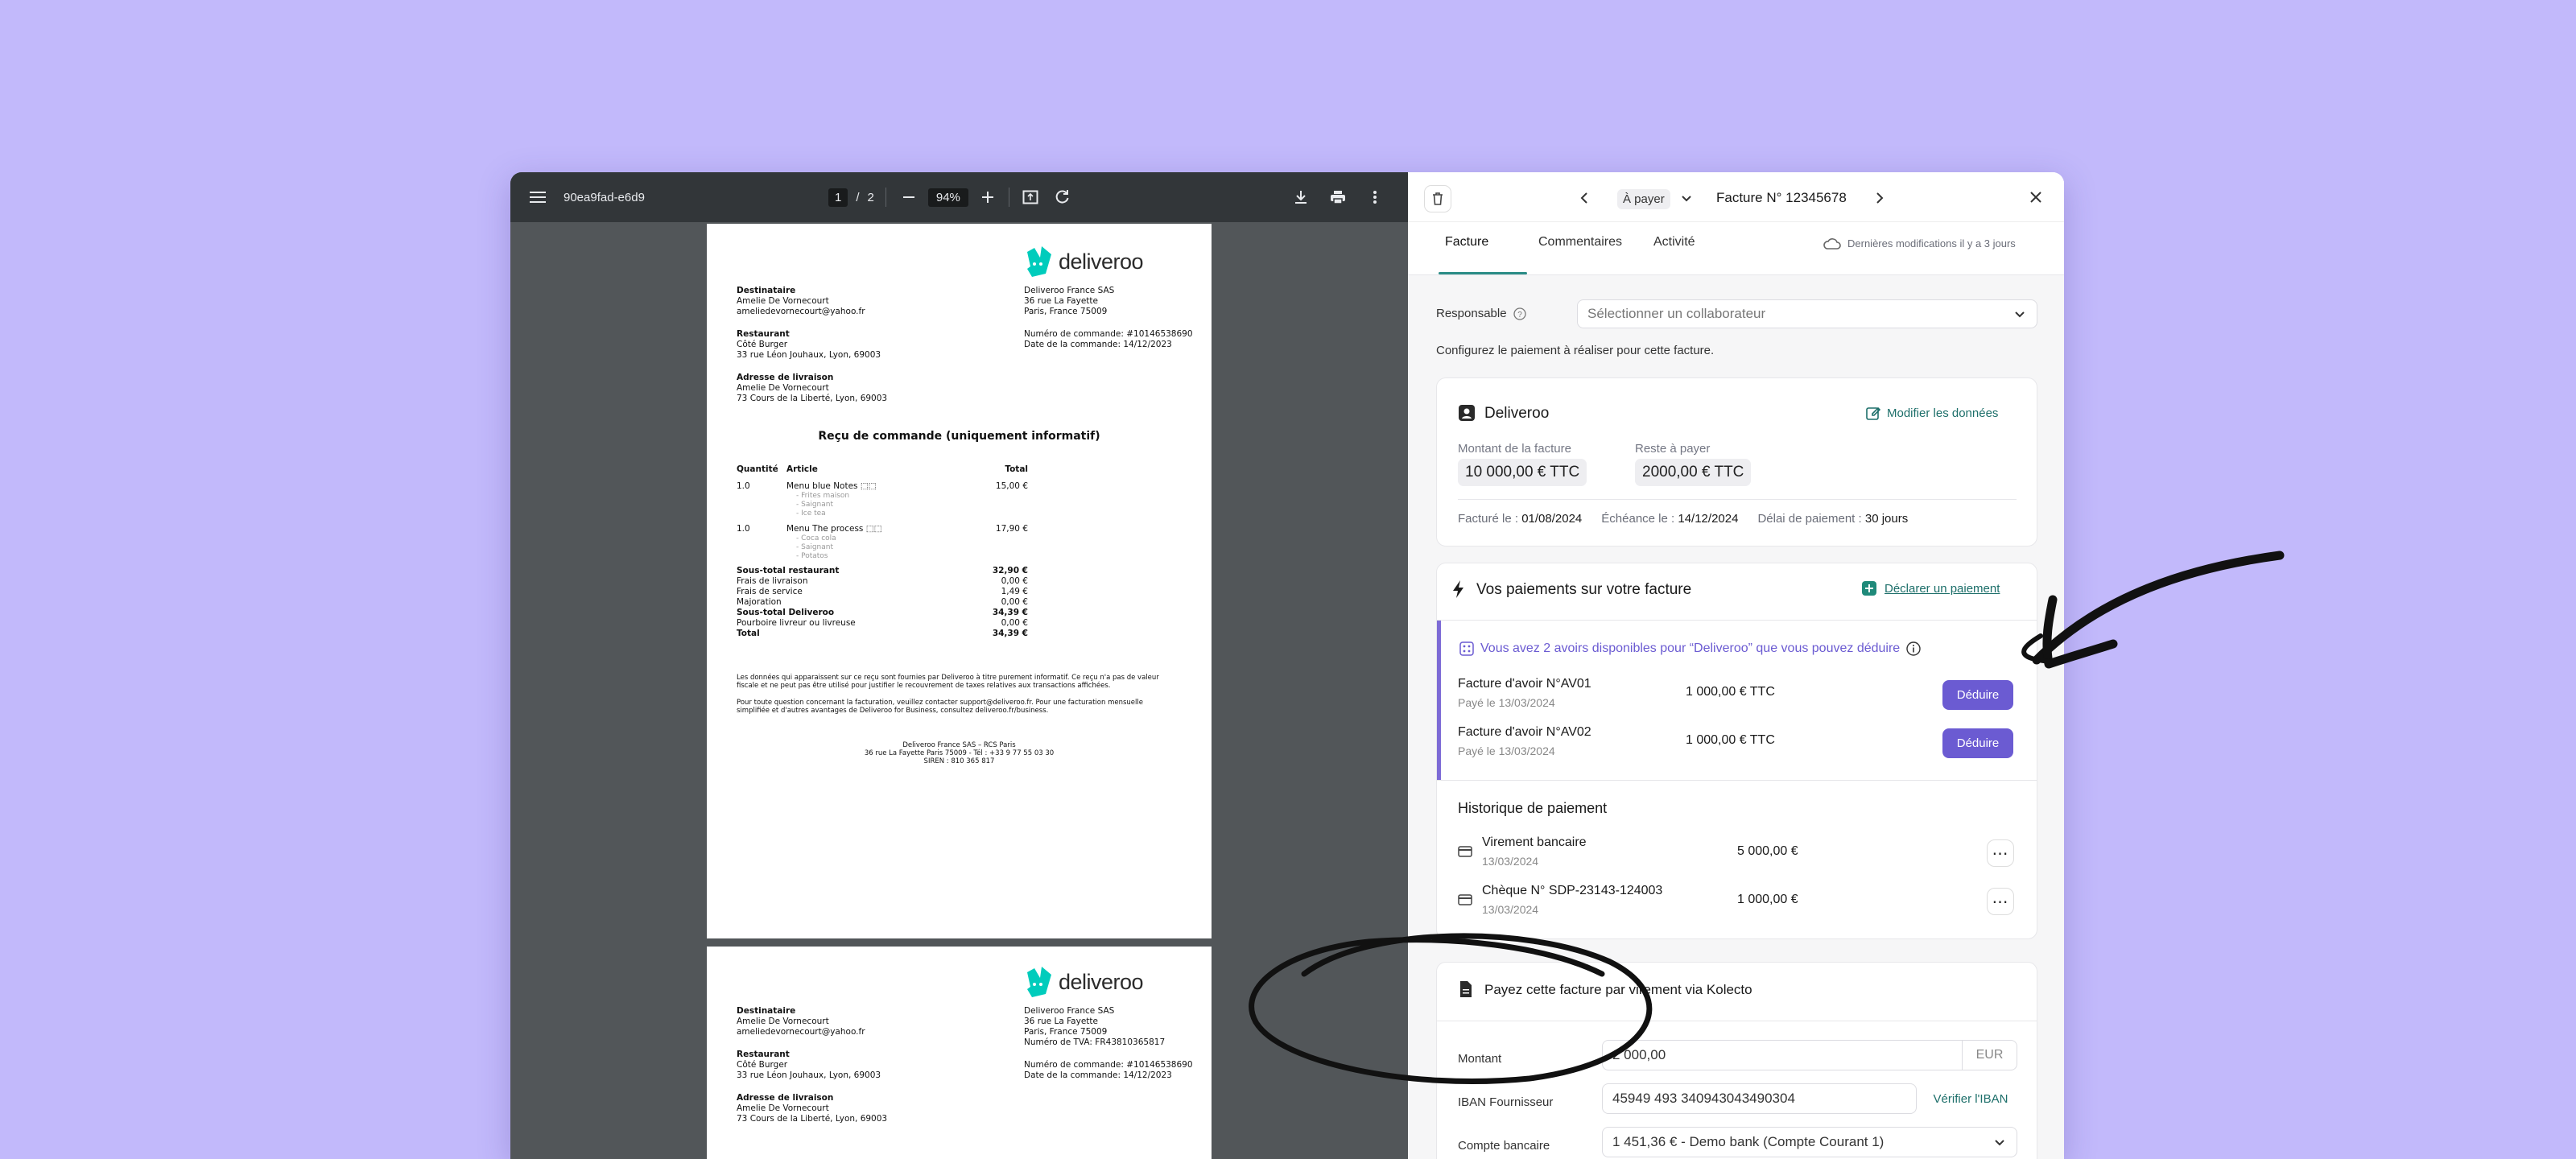  I want to click on panel-header: À payer Facture N° 12345678, so click(1736, 197).